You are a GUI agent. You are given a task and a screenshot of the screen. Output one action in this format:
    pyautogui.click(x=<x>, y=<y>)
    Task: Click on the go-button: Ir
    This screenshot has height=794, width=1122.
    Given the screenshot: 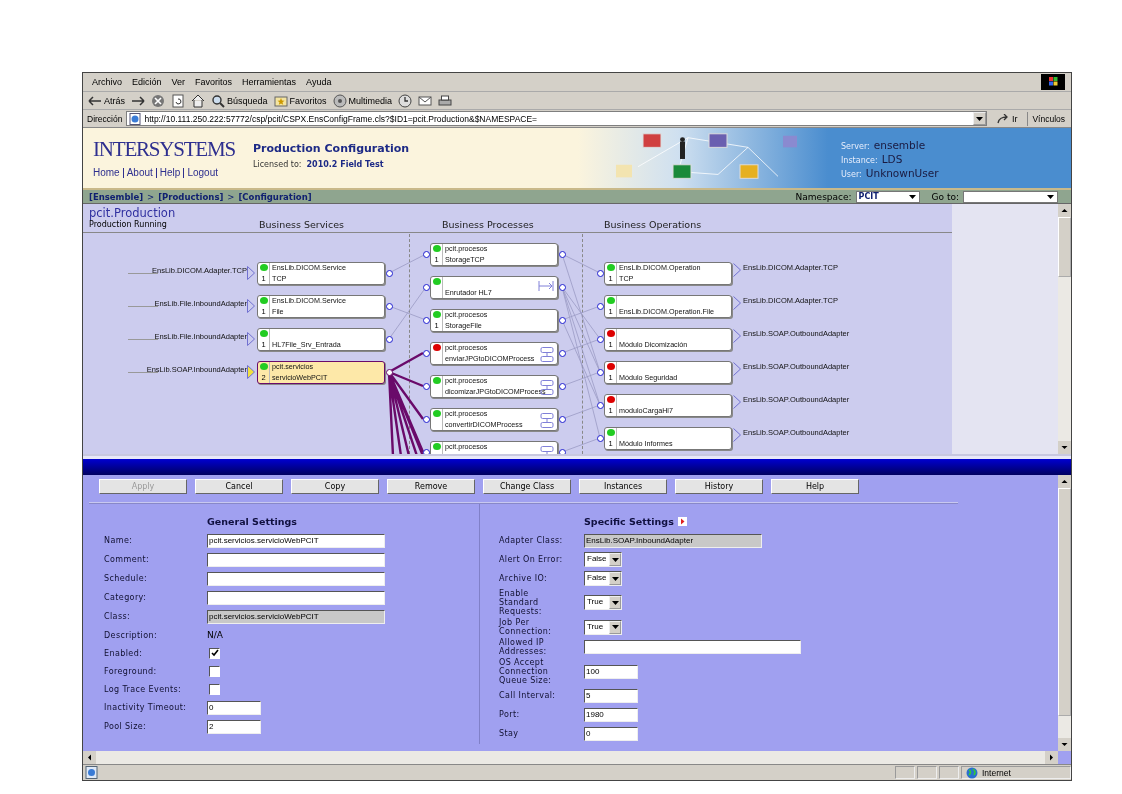 What is the action you would take?
    pyautogui.click(x=1007, y=118)
    